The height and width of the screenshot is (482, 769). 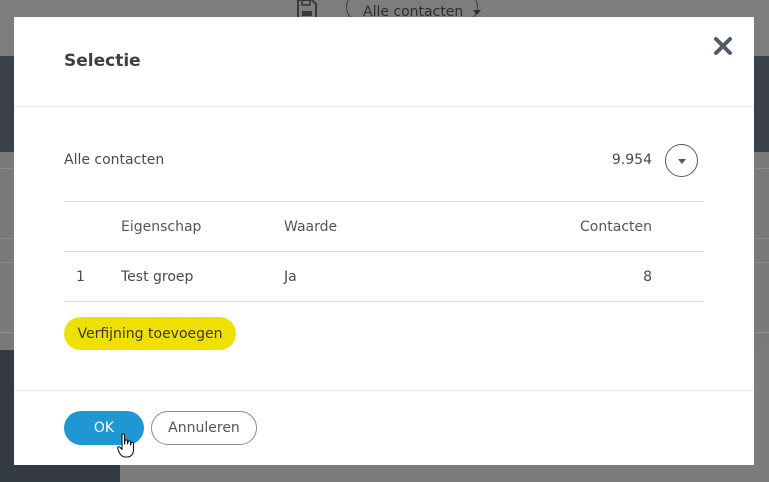 I want to click on row-value: Ja, so click(x=290, y=277).